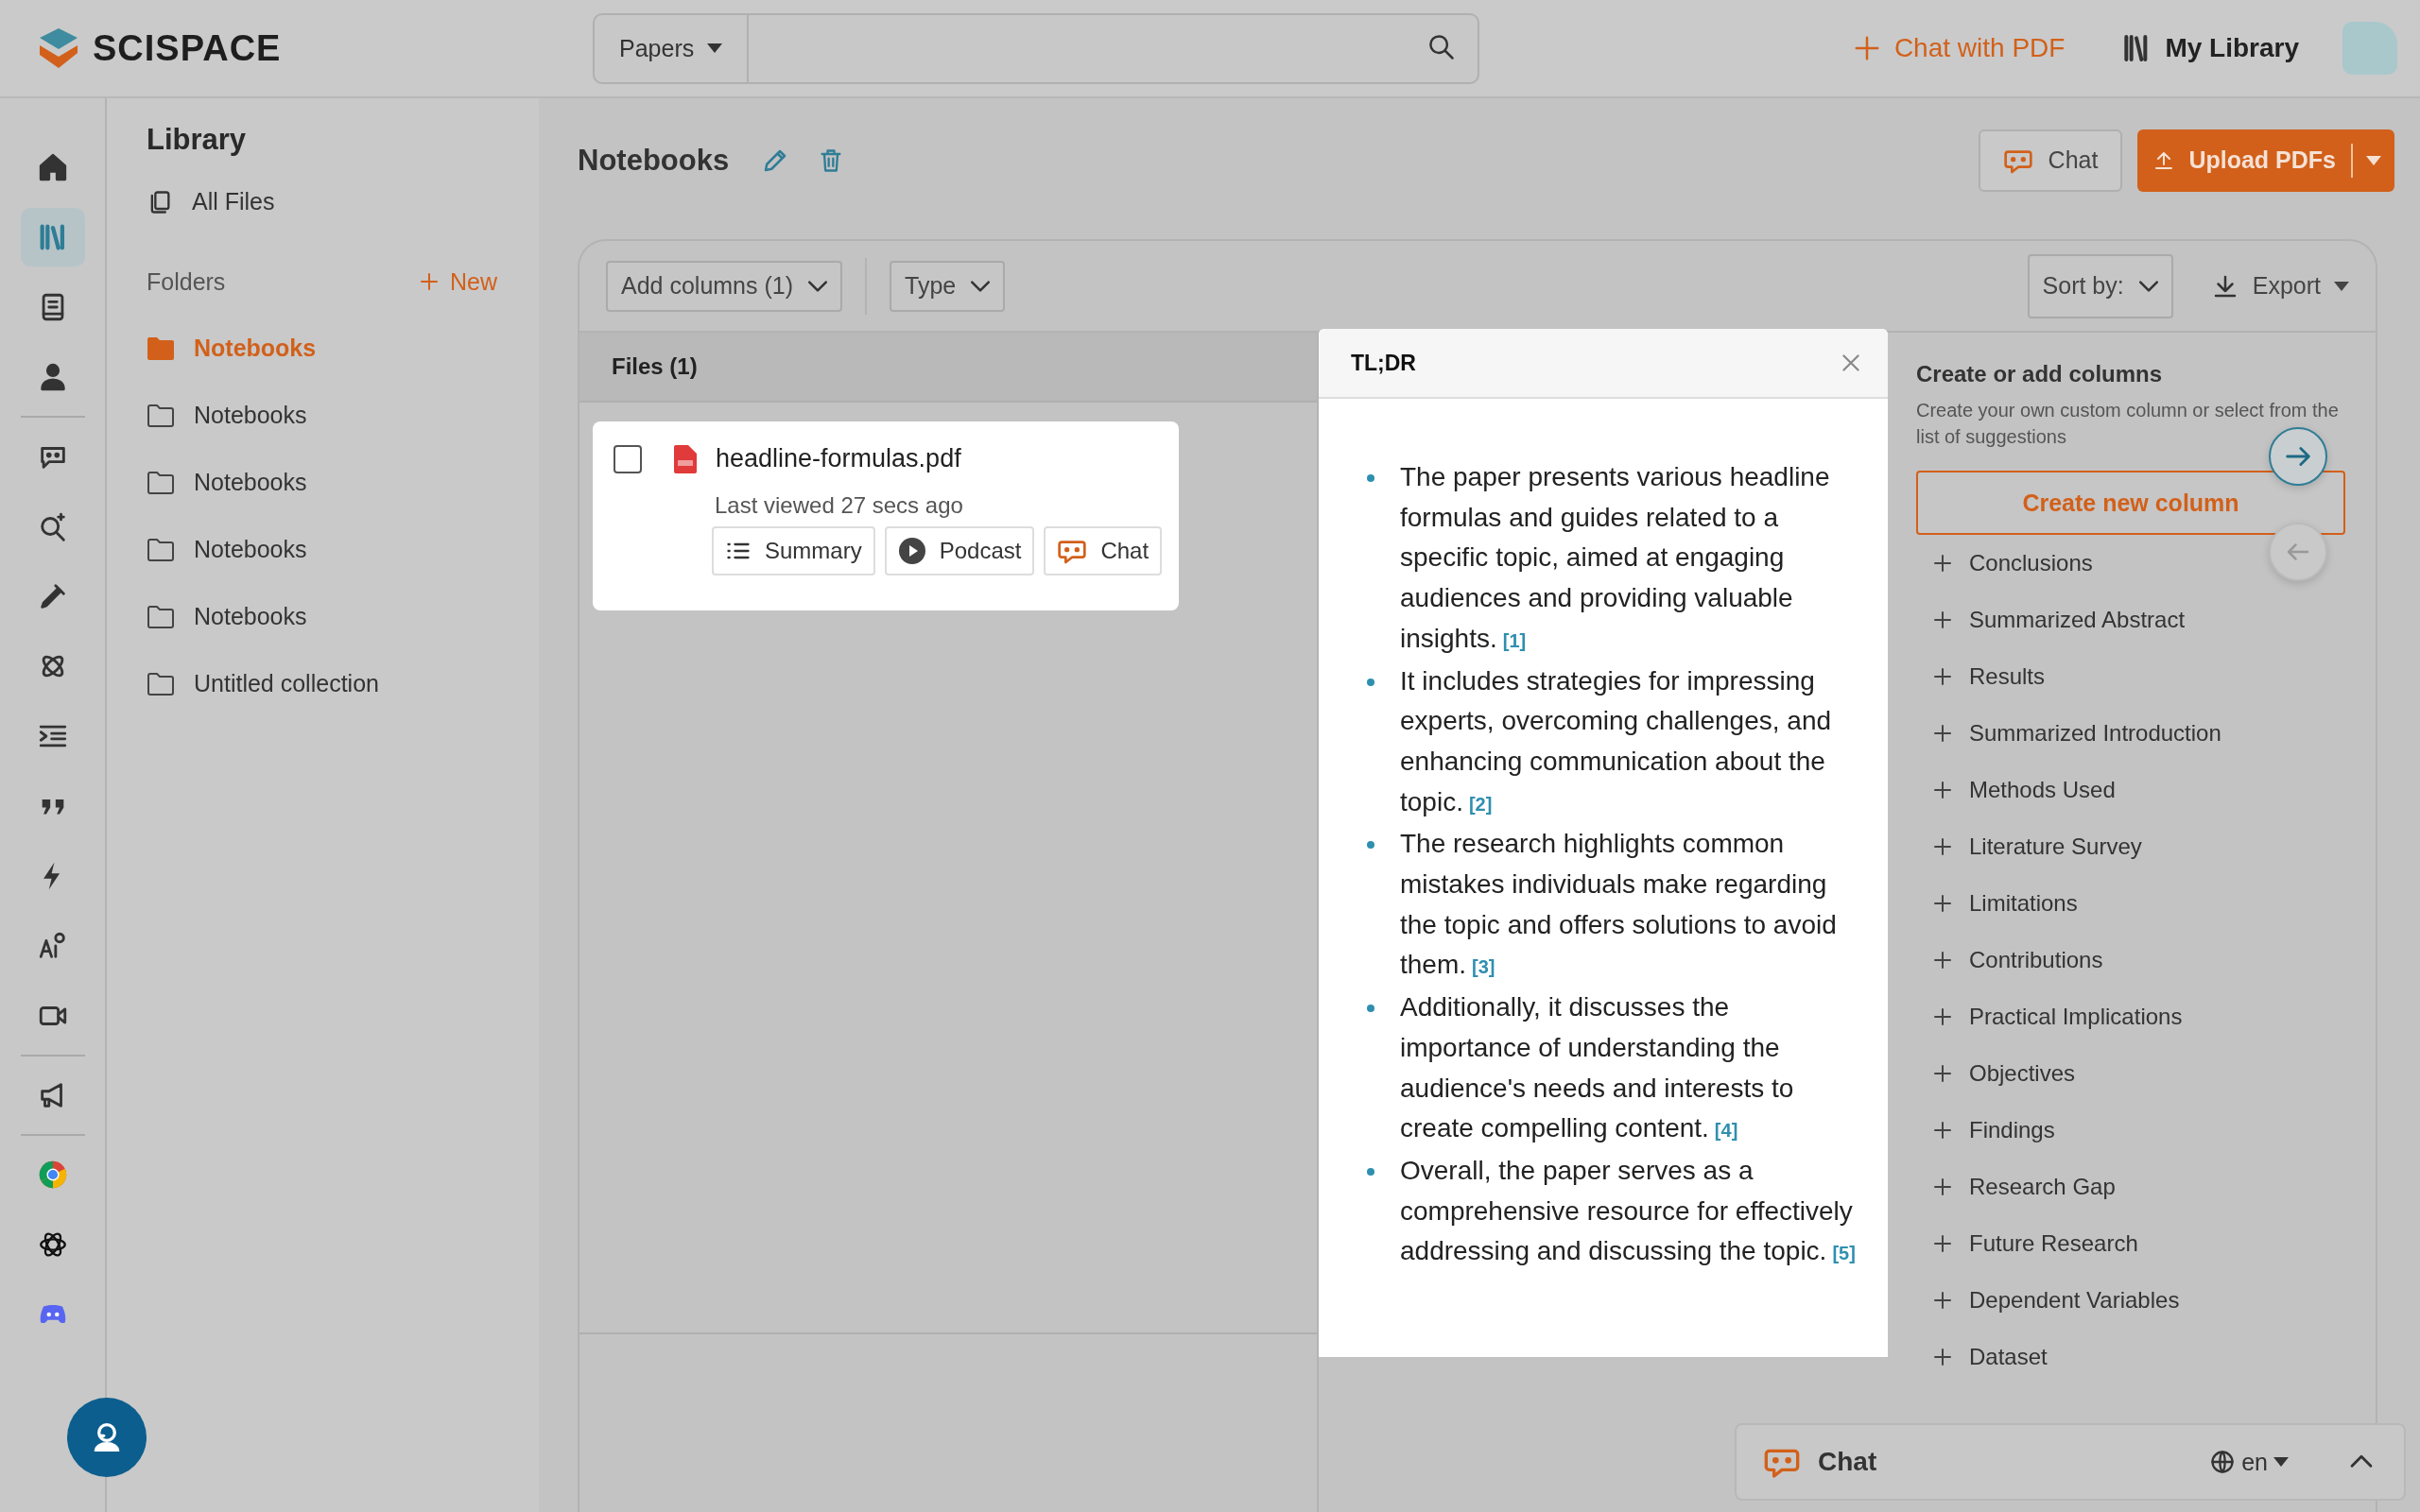  What do you see at coordinates (2132, 620) in the screenshot?
I see `suggested-column-item: Summarized Abstract` at bounding box center [2132, 620].